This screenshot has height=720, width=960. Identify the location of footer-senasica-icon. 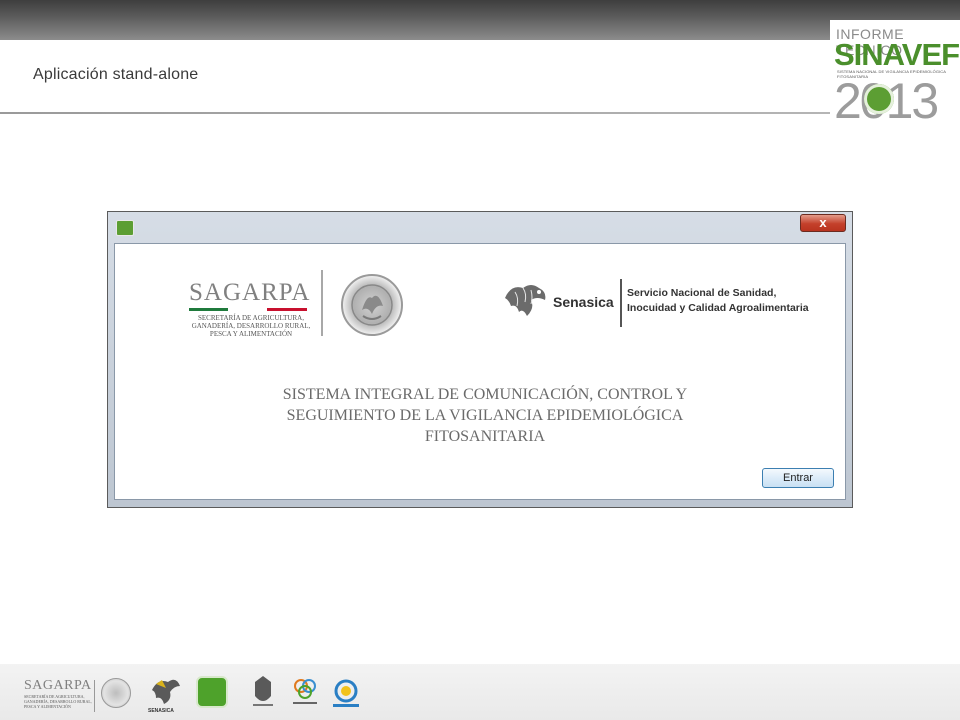
(166, 691).